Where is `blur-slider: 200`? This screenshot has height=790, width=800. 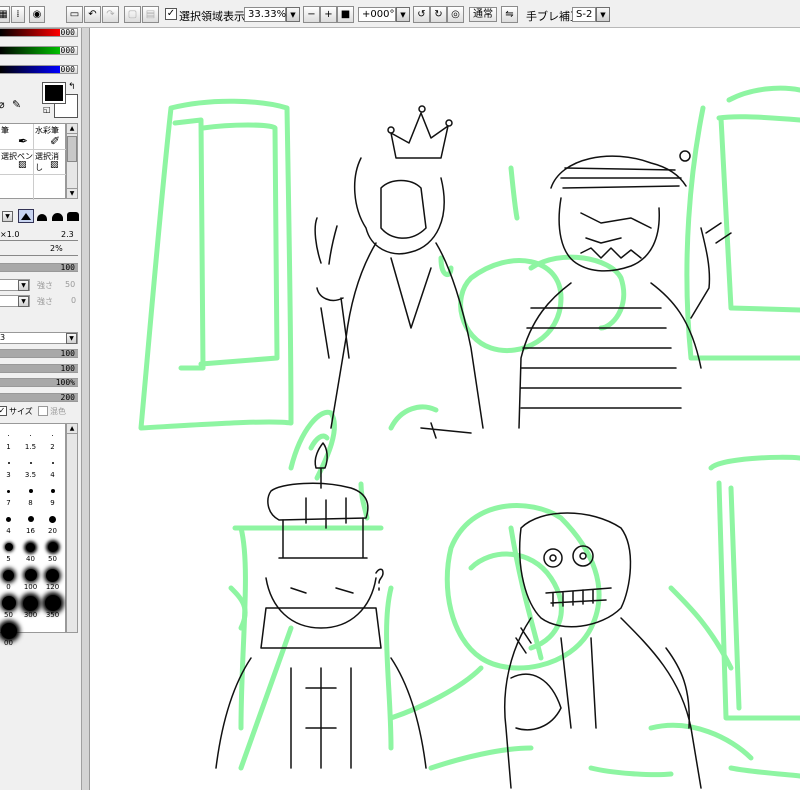
blur-slider: 200 is located at coordinates (39, 397).